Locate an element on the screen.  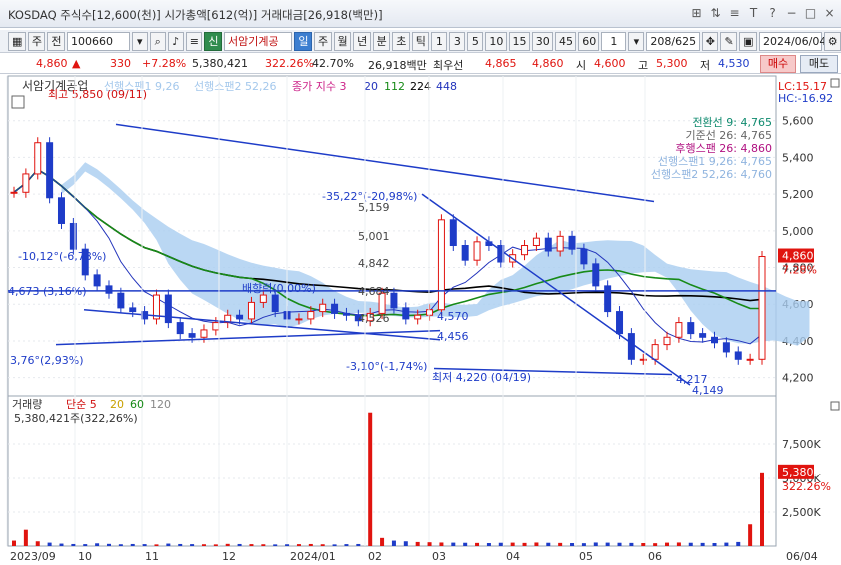
help-icon: ? is located at coordinates (772, 13).